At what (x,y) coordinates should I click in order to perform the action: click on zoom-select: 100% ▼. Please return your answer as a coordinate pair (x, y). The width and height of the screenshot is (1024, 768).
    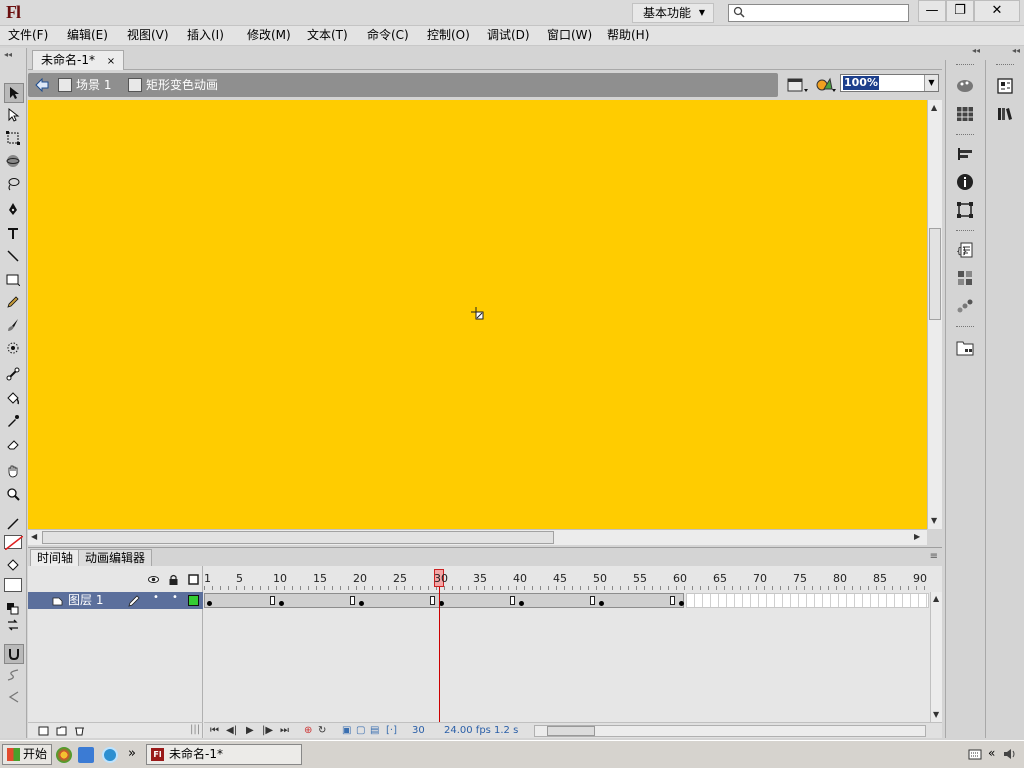
    Looking at the image, I should click on (889, 83).